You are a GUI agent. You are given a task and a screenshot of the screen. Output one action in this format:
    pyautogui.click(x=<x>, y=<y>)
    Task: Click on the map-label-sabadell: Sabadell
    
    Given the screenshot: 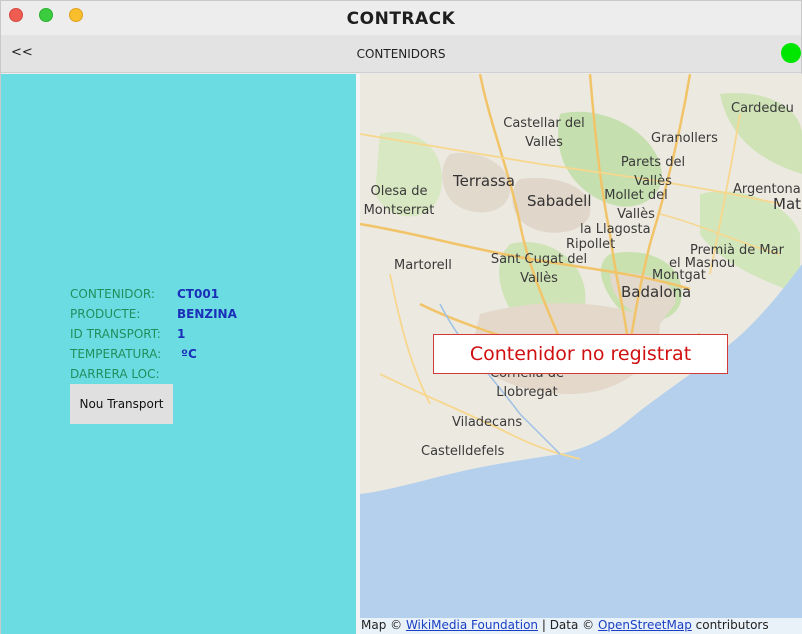 What is the action you would take?
    pyautogui.click(x=559, y=201)
    